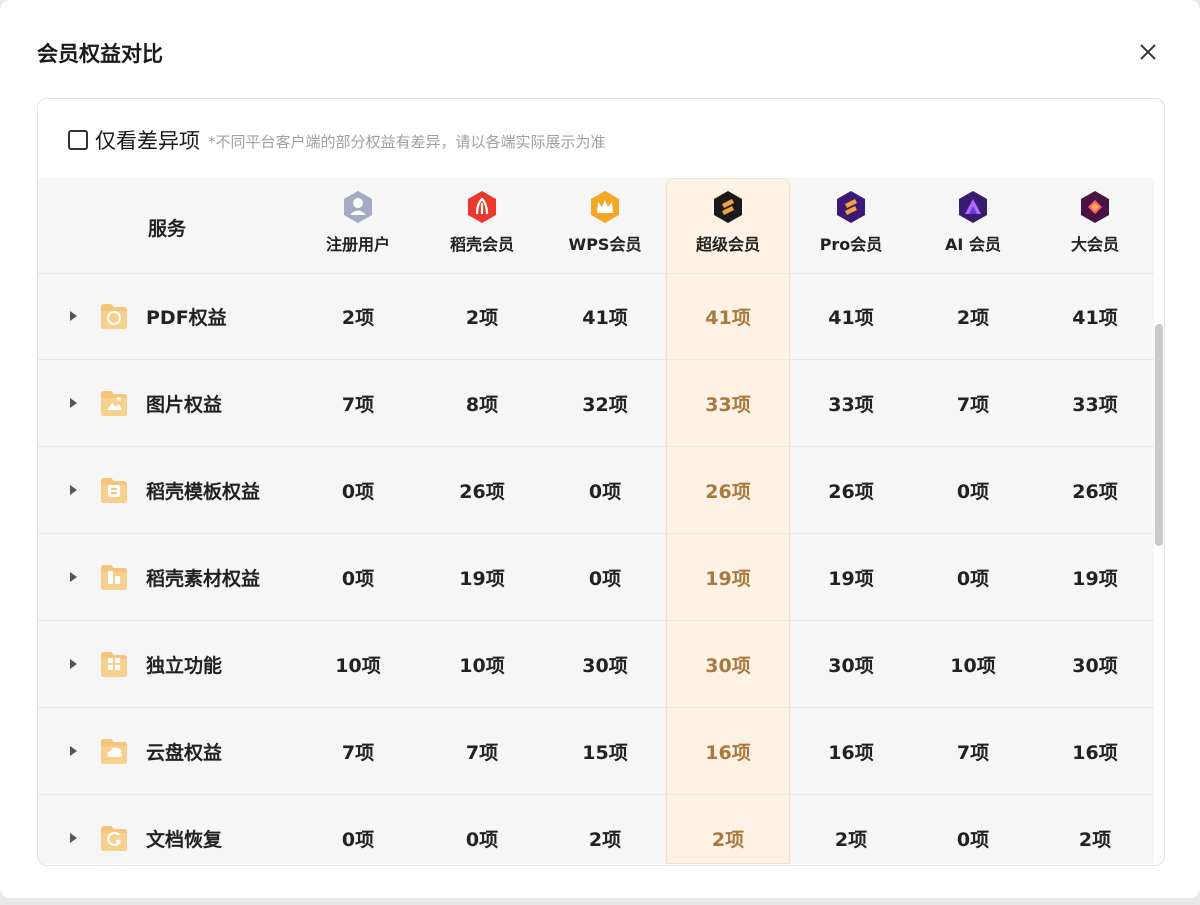 The image size is (1200, 905). What do you see at coordinates (1159, 435) in the screenshot?
I see `vertical-scrollbar` at bounding box center [1159, 435].